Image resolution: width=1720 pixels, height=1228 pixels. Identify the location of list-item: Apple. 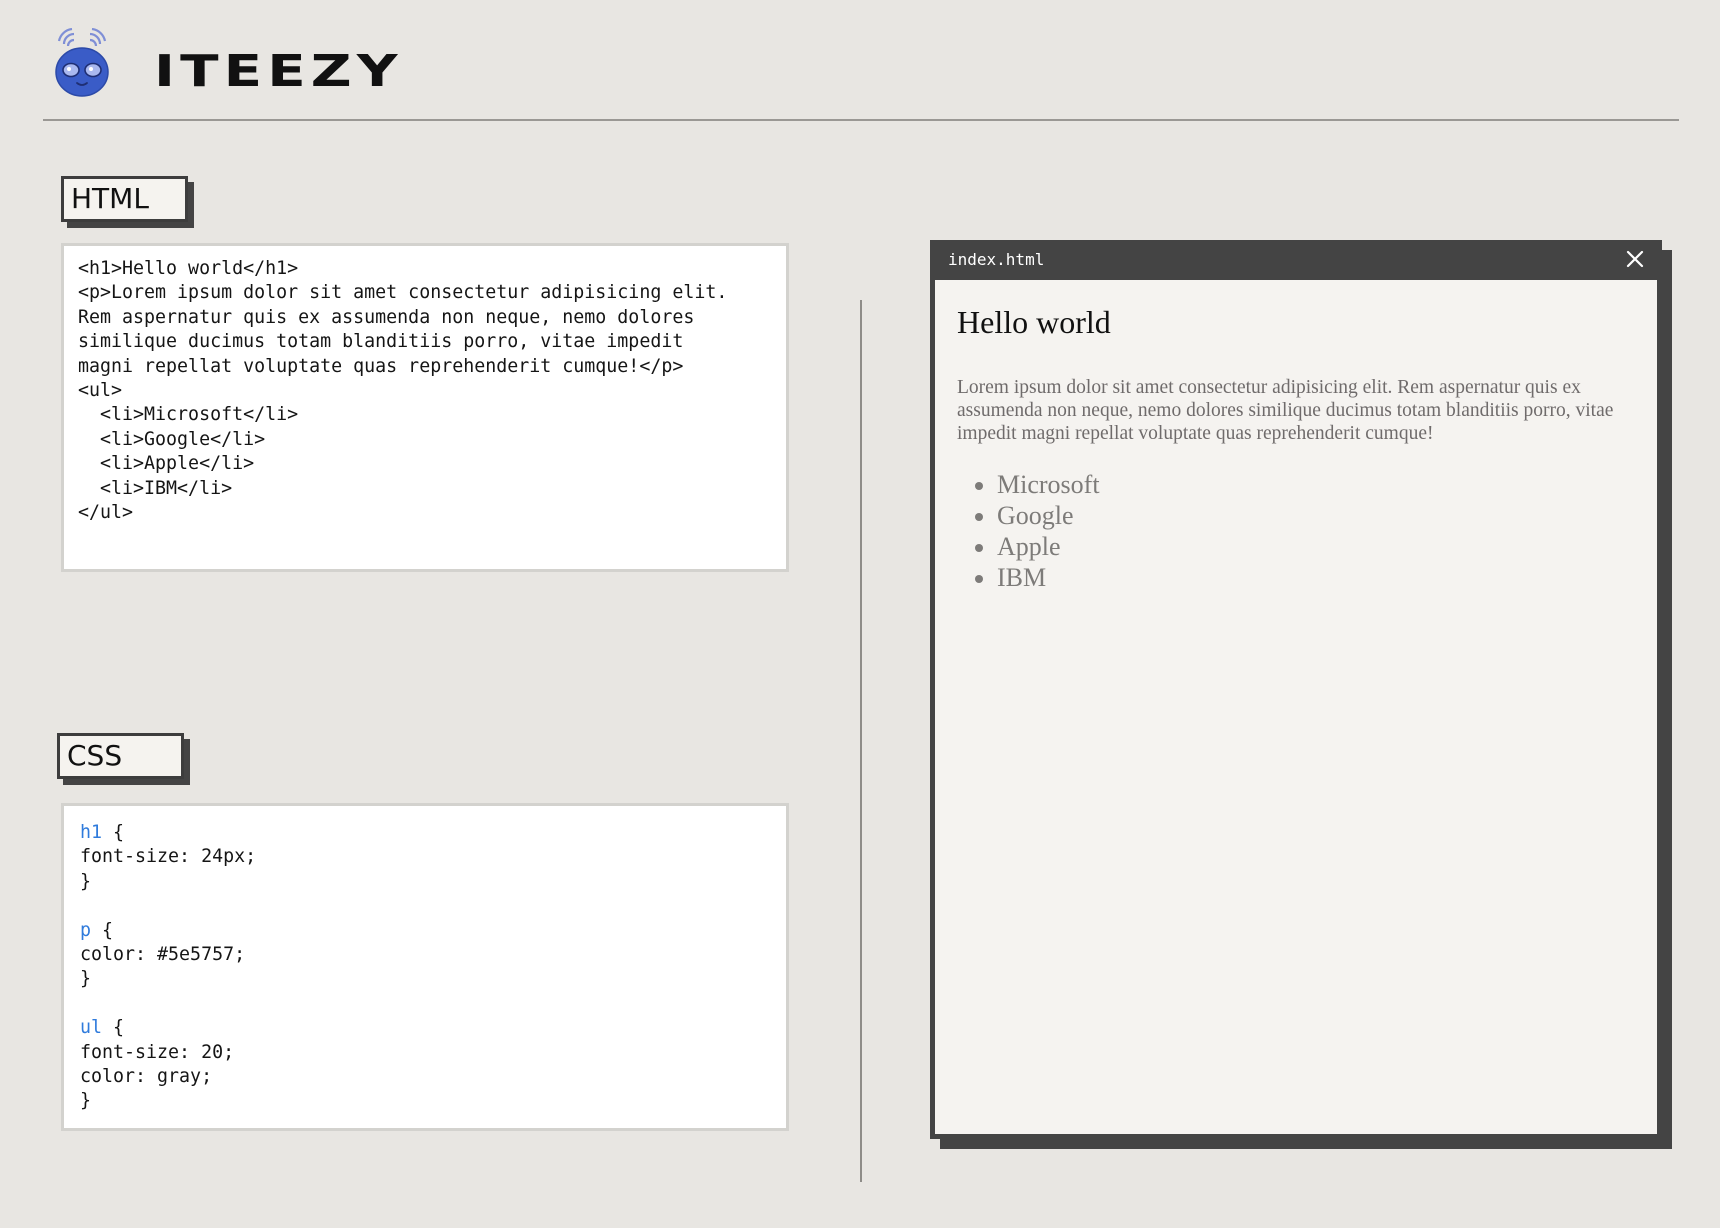
(1308, 546).